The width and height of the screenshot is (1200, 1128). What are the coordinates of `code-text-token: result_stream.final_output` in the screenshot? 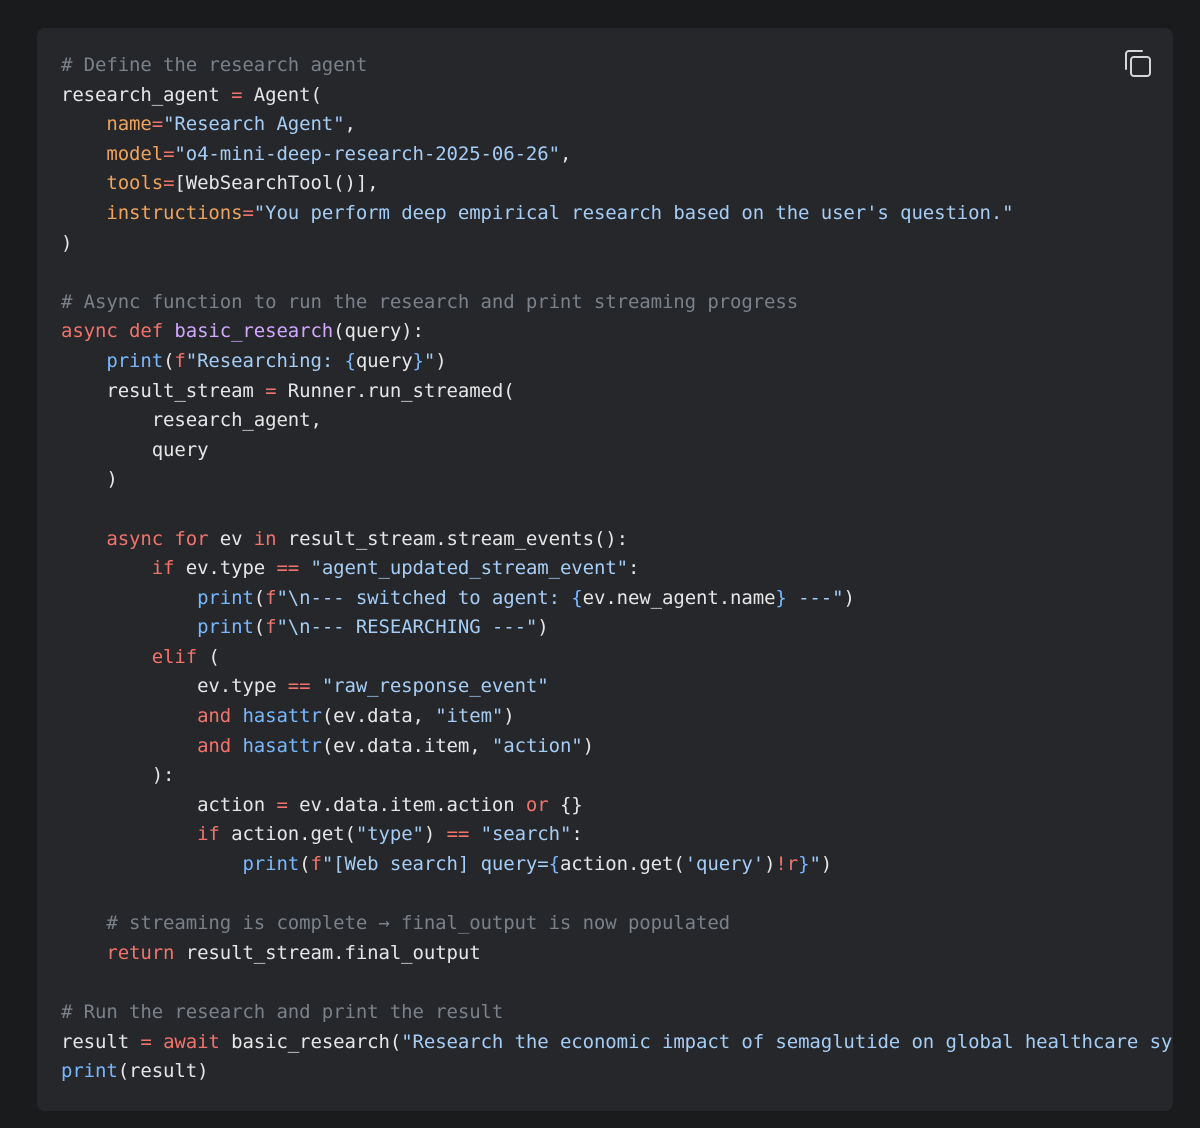 It's located at (327, 952).